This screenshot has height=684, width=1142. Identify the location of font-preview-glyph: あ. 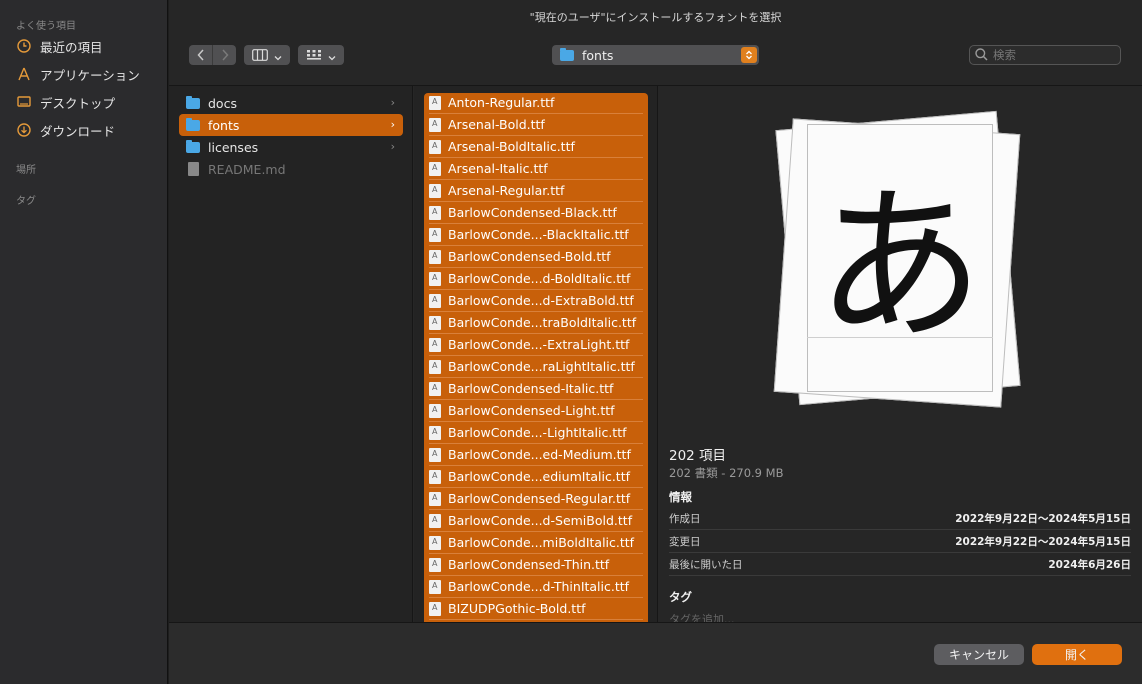
(900, 266).